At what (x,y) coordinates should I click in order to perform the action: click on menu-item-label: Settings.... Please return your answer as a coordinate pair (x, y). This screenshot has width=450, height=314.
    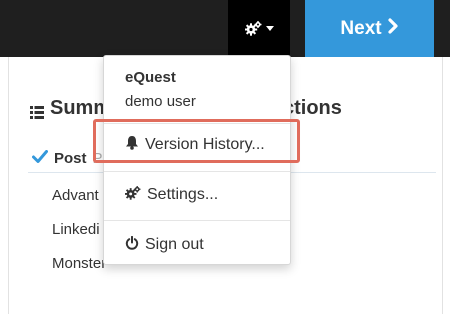
    Looking at the image, I should click on (183, 194).